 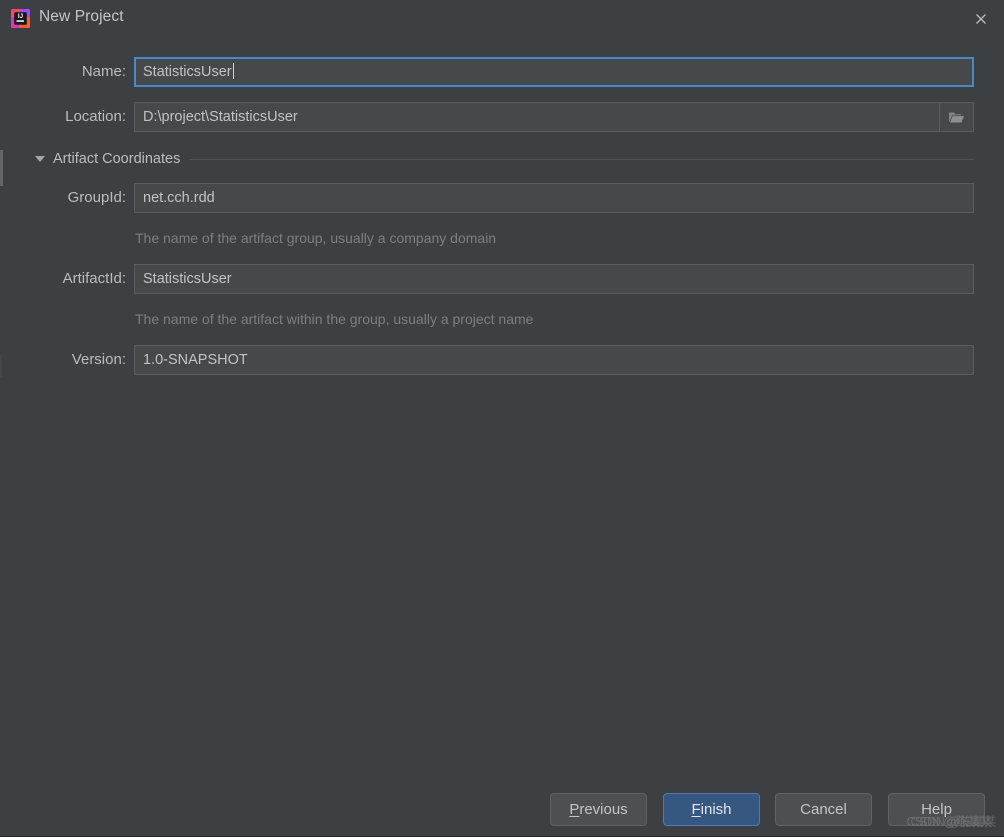 I want to click on background-window-edge-lower, so click(x=1, y=366).